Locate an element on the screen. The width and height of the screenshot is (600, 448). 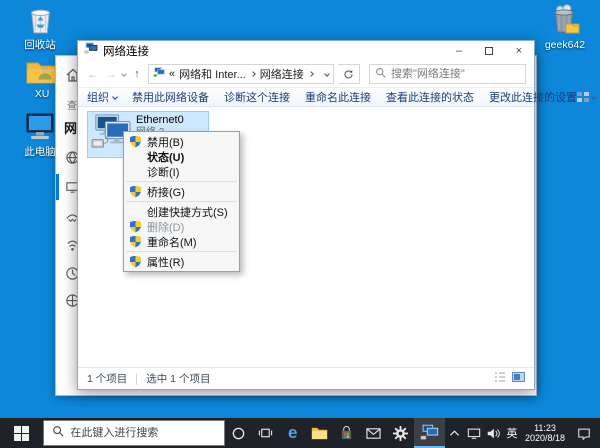
mail-icon is located at coordinates (373, 433).